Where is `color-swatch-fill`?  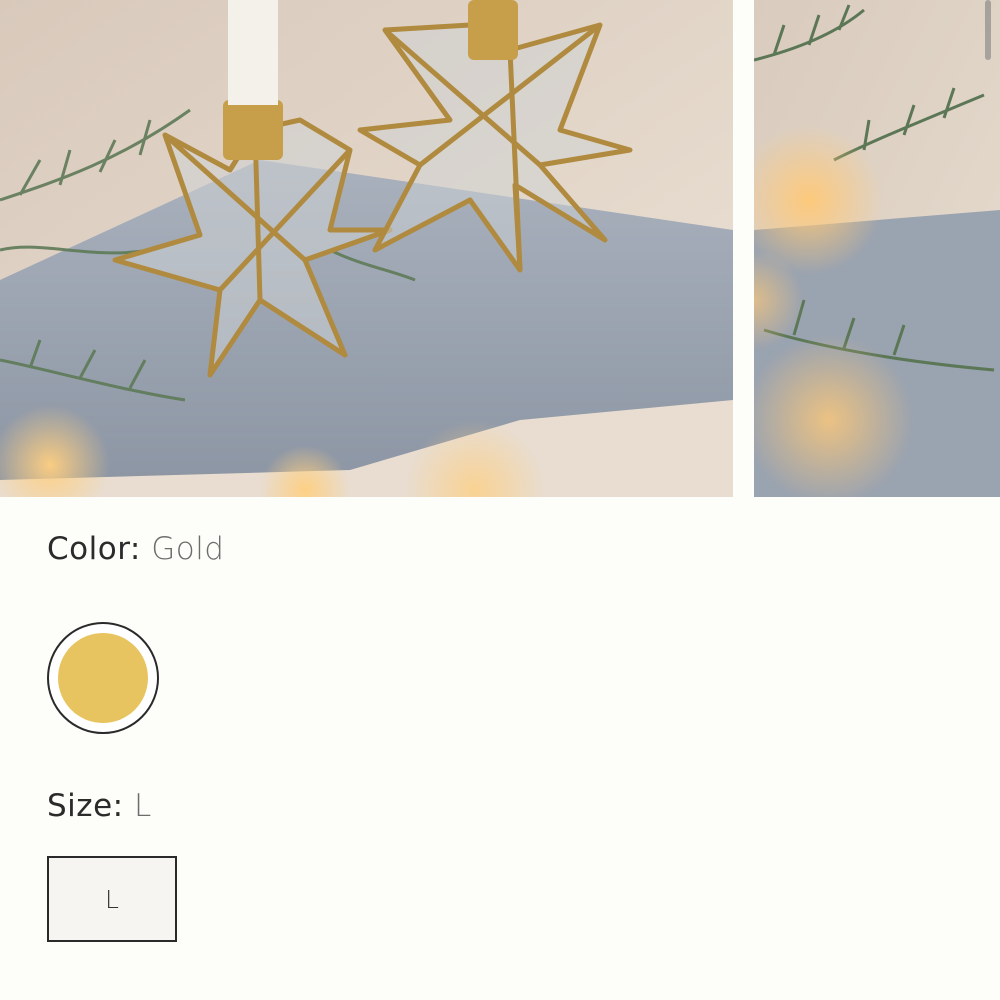 color-swatch-fill is located at coordinates (103, 678).